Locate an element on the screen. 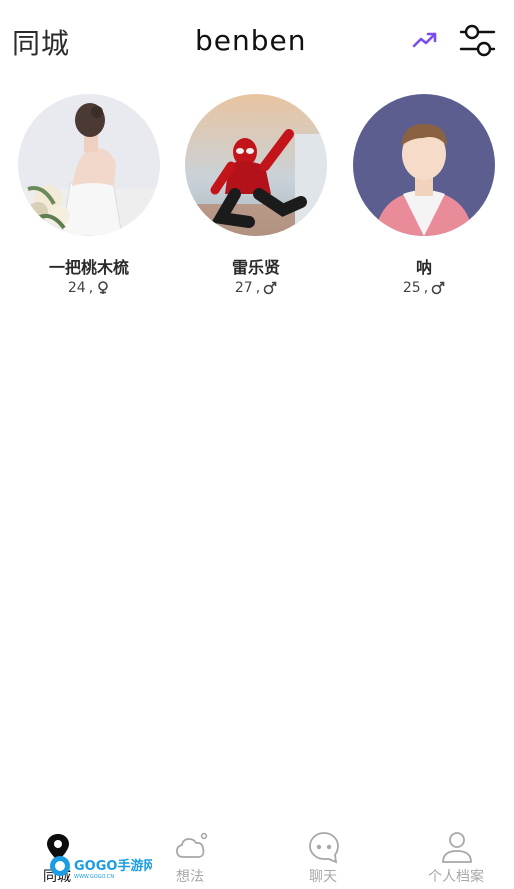 This screenshot has width=514, height=889. sliders-icon is located at coordinates (478, 41).